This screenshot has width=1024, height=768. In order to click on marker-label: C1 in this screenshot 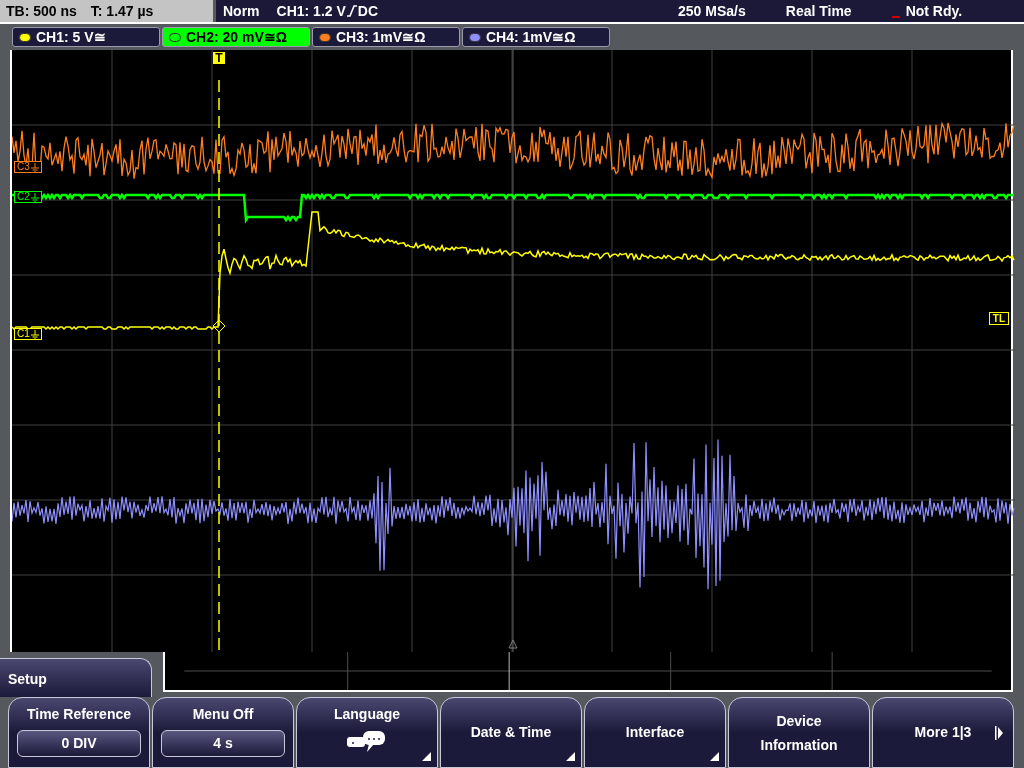, I will do `click(23, 334)`.